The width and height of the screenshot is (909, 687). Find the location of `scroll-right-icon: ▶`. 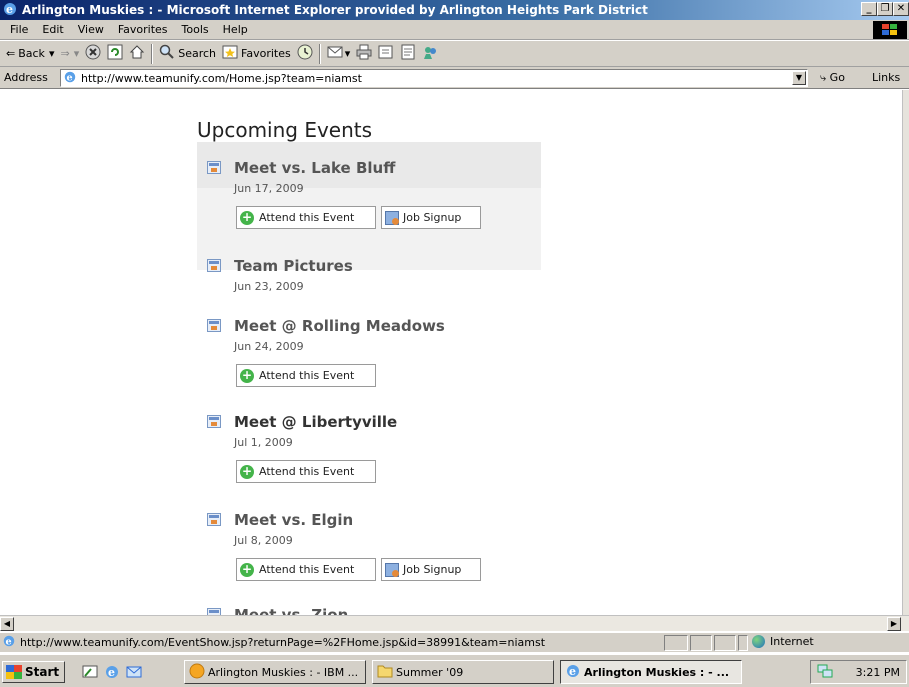

scroll-right-icon: ▶ is located at coordinates (894, 624).